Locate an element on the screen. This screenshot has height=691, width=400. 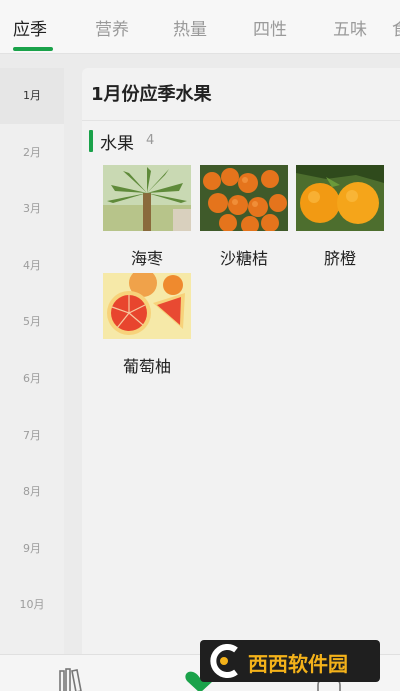
watermark-logo-icon is located at coordinates (224, 661).